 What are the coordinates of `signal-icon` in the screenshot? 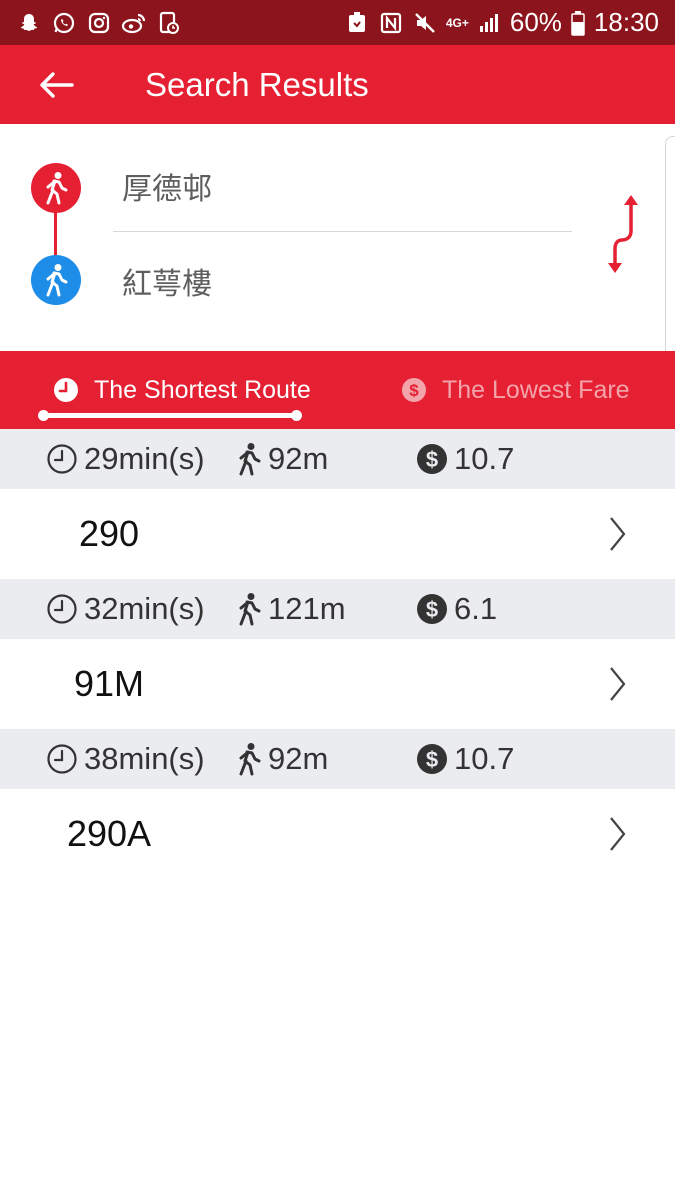 It's located at (489, 23).